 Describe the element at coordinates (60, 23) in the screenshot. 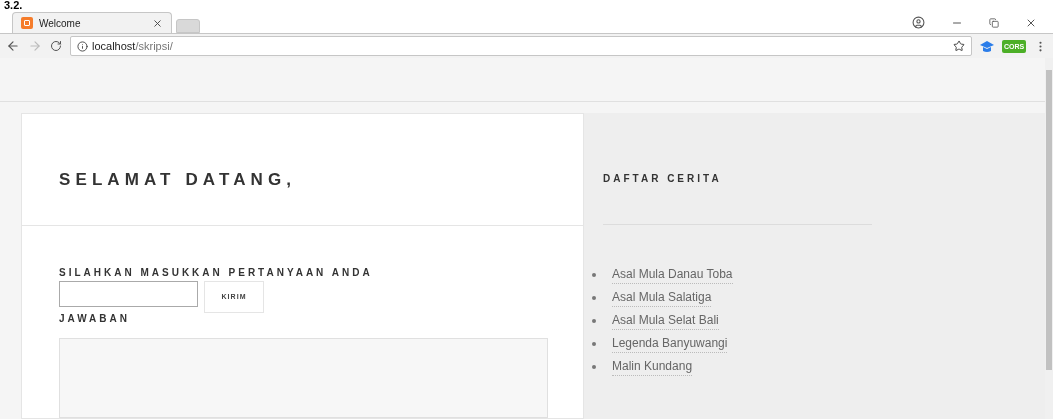

I see `tab-title: Welcome` at that location.